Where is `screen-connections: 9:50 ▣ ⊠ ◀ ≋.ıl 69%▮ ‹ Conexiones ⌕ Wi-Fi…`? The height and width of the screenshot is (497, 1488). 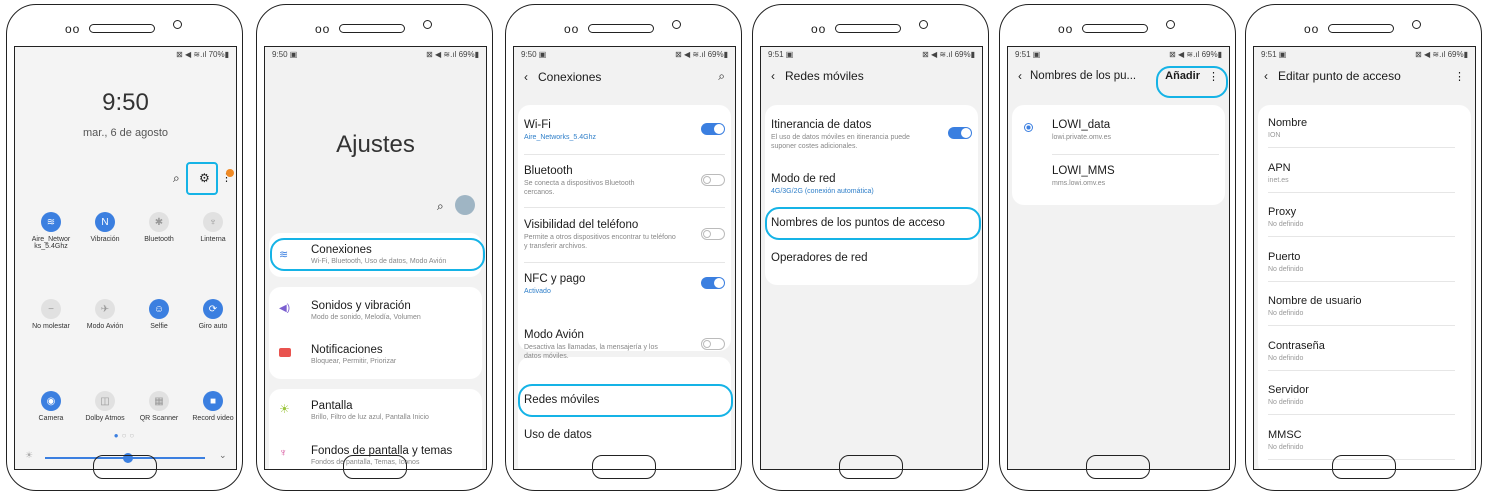
screen-connections: 9:50 ▣ ⊠ ◀ ≋.ıl 69%▮ ‹ Conexiones ⌕ Wi-Fi… is located at coordinates (624, 258).